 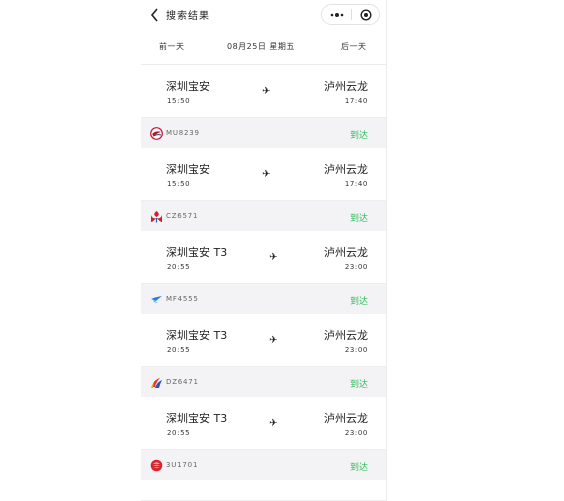 I want to click on mini-program-capsule, so click(x=350, y=14).